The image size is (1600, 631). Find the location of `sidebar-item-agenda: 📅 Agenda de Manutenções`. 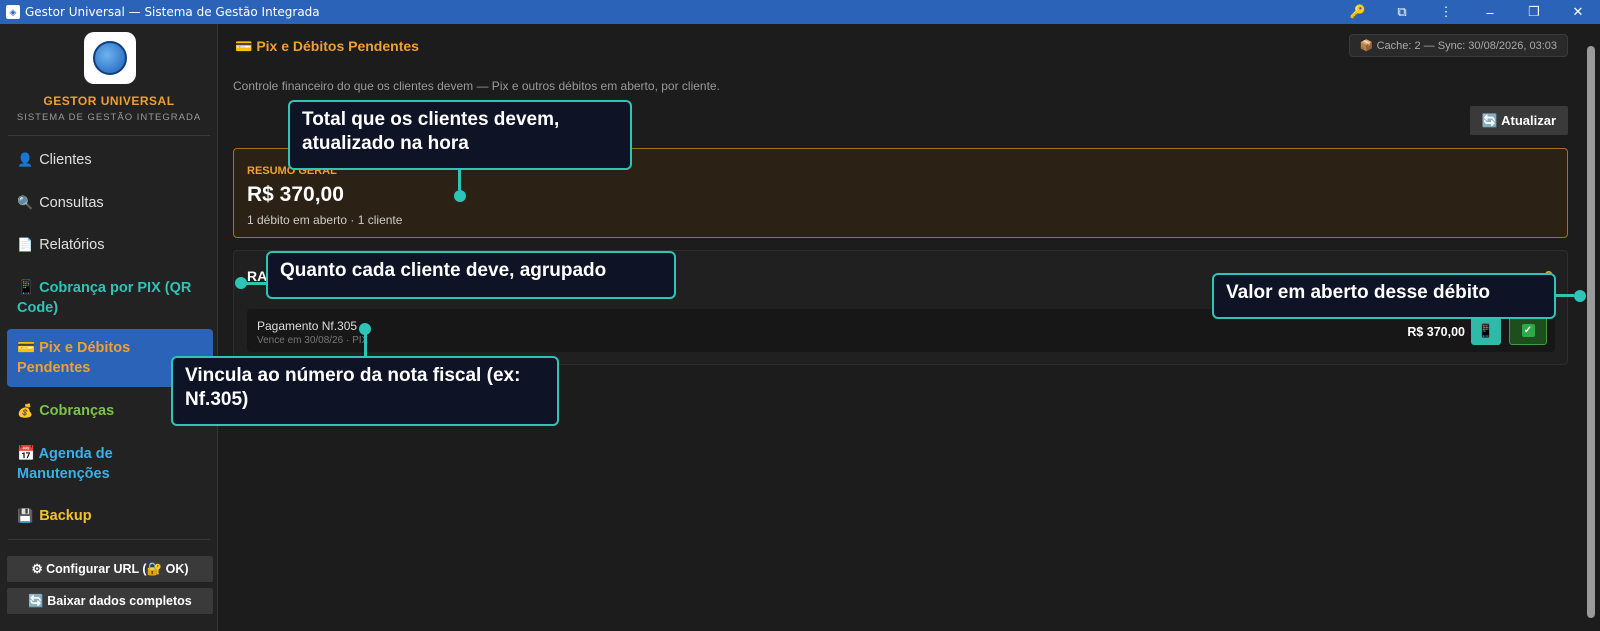

sidebar-item-agenda: 📅 Agenda de Manutenções is located at coordinates (110, 464).